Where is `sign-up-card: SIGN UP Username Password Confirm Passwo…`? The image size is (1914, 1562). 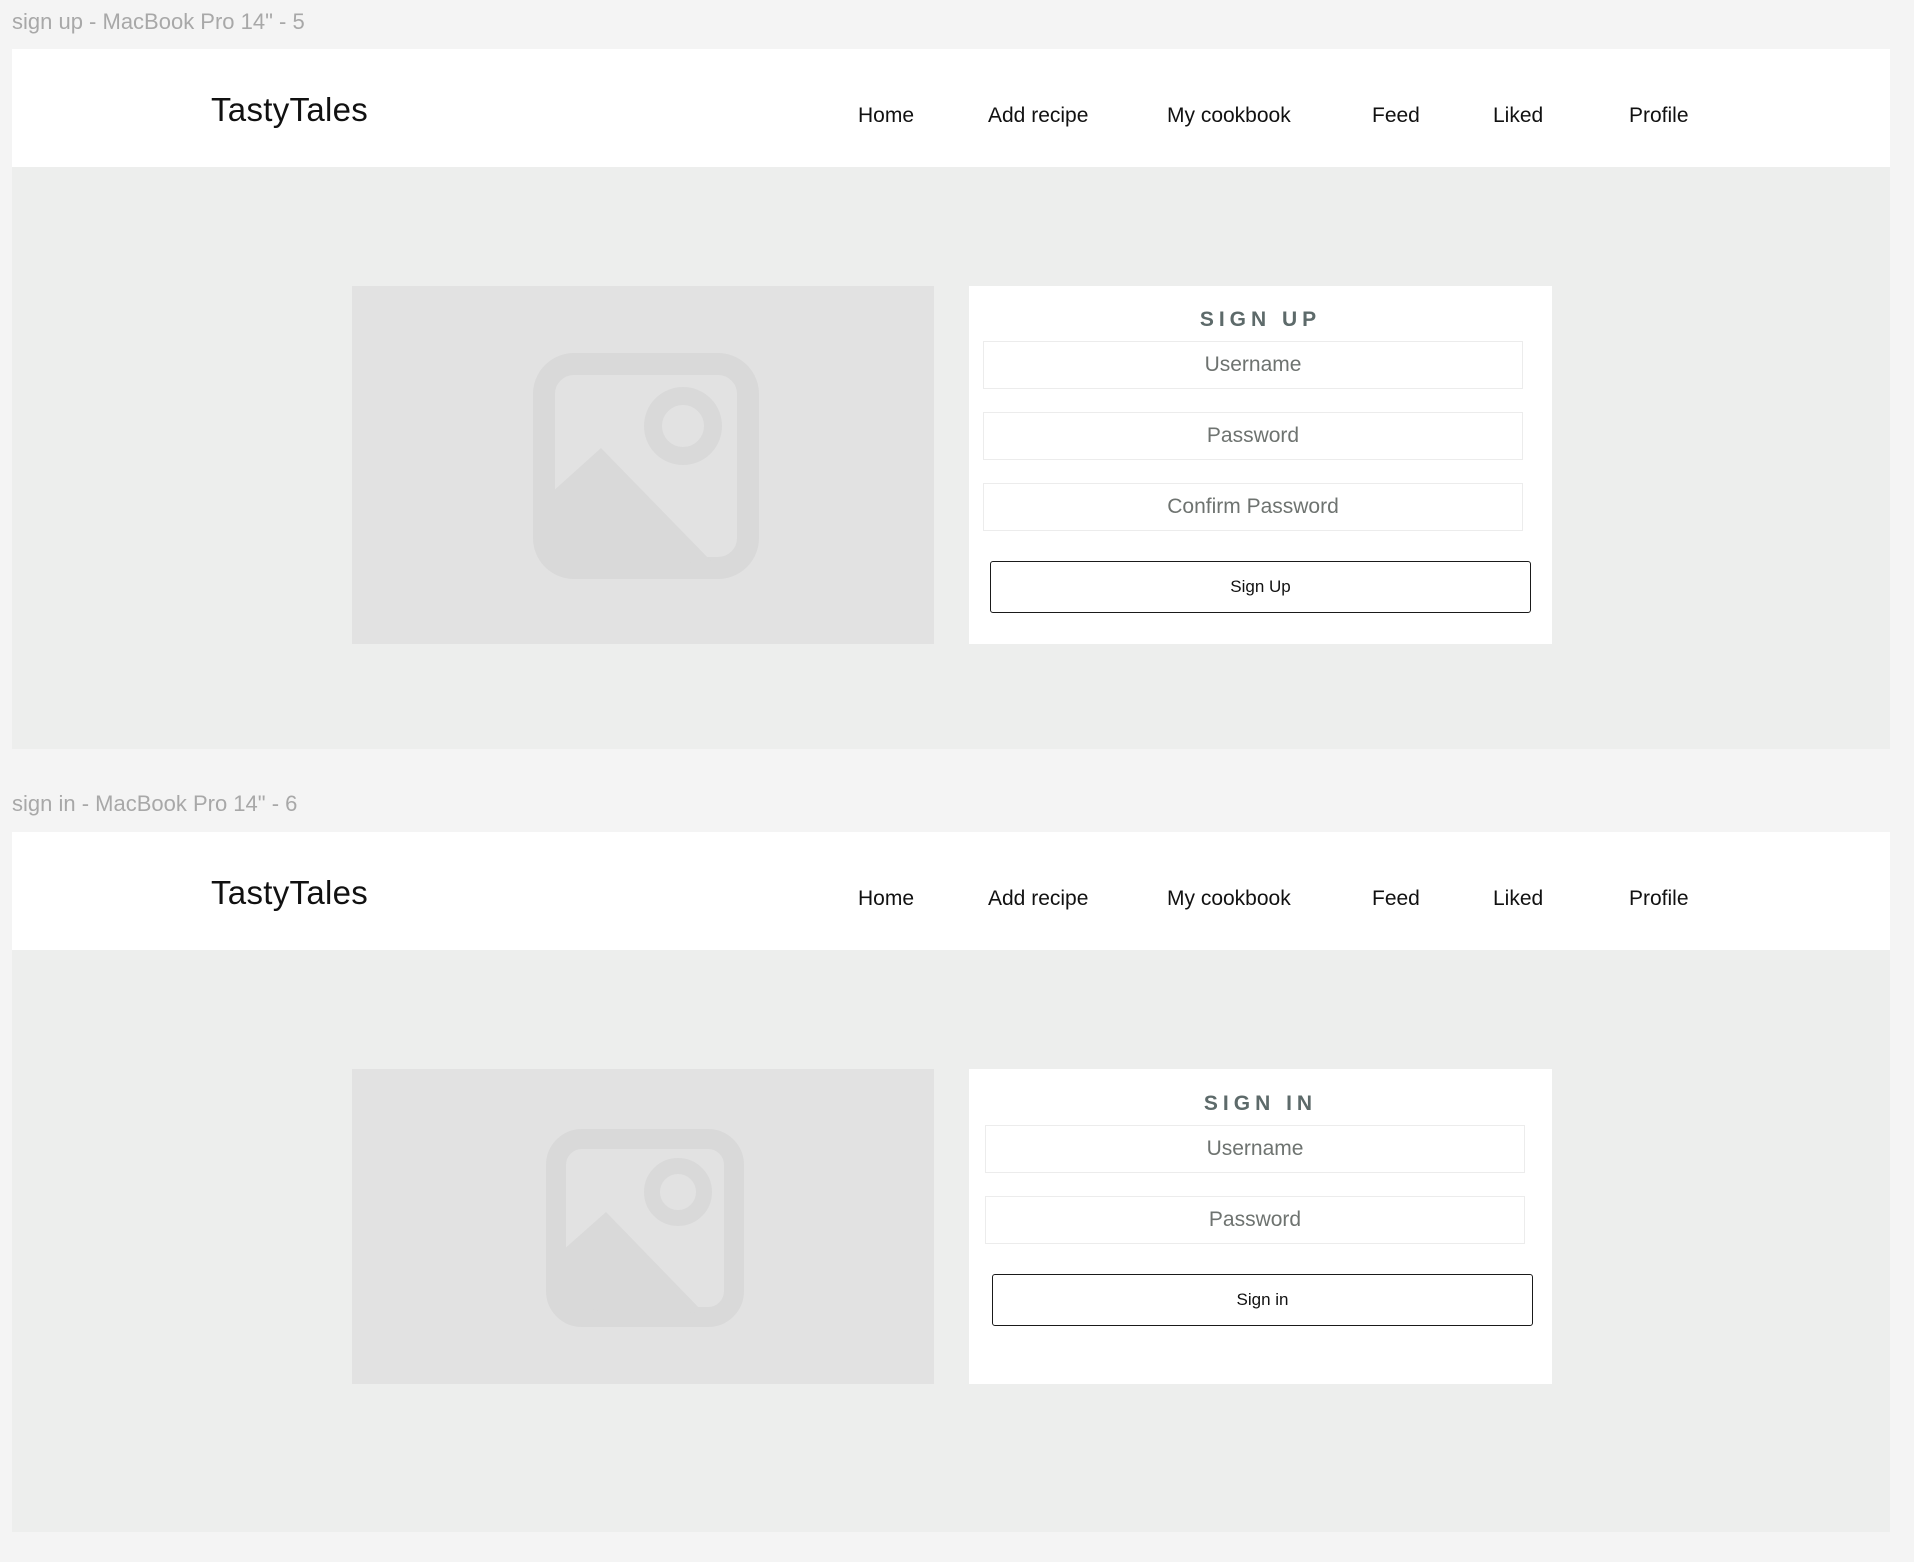
sign-up-card: SIGN UP Username Password Confirm Passwo… is located at coordinates (1260, 465).